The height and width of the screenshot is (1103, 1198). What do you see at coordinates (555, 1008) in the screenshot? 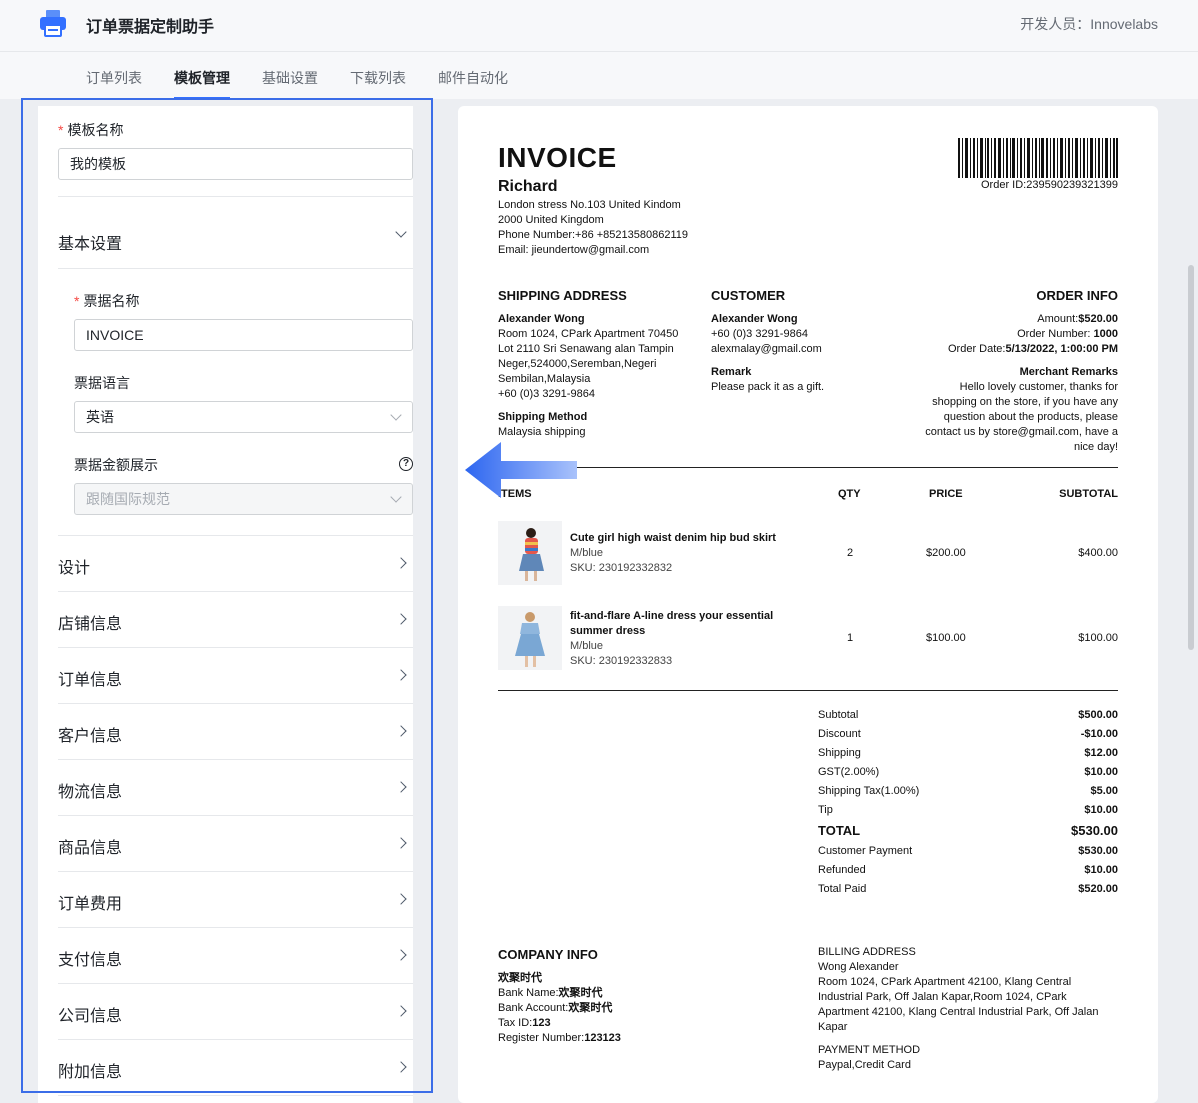
I see `bank-account: Bank Account:欢聚时代` at bounding box center [555, 1008].